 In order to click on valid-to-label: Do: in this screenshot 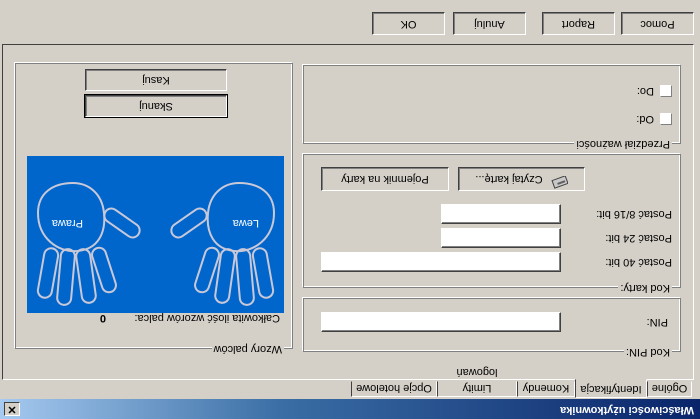, I will do `click(645, 91)`.